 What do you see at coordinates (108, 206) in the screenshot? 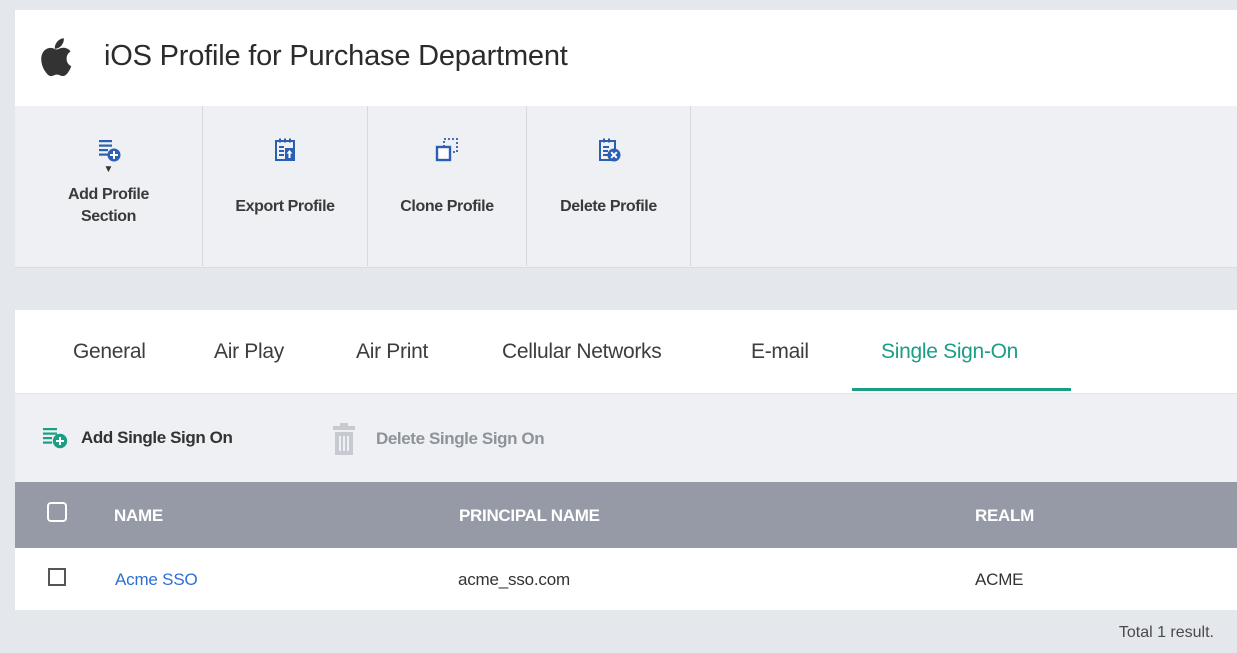
I see `add-profile-section-label: Add Profile Section` at bounding box center [108, 206].